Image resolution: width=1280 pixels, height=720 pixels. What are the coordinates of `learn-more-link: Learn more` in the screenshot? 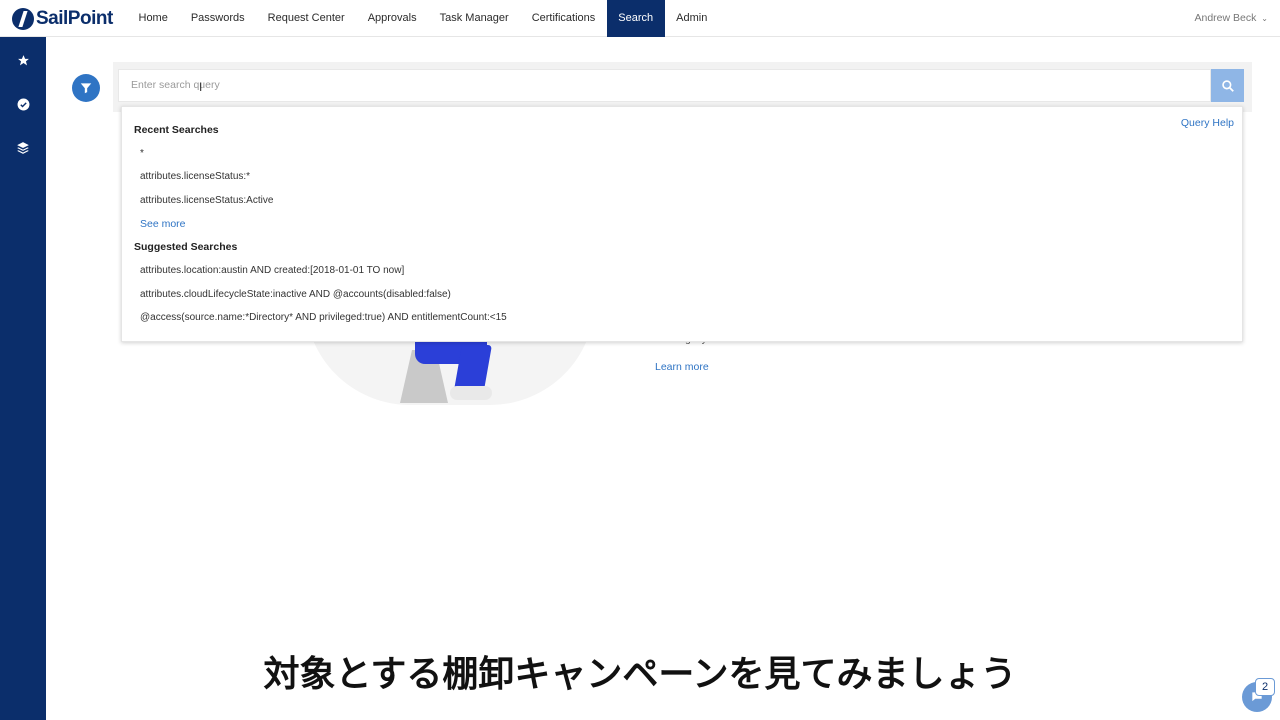 It's located at (682, 367).